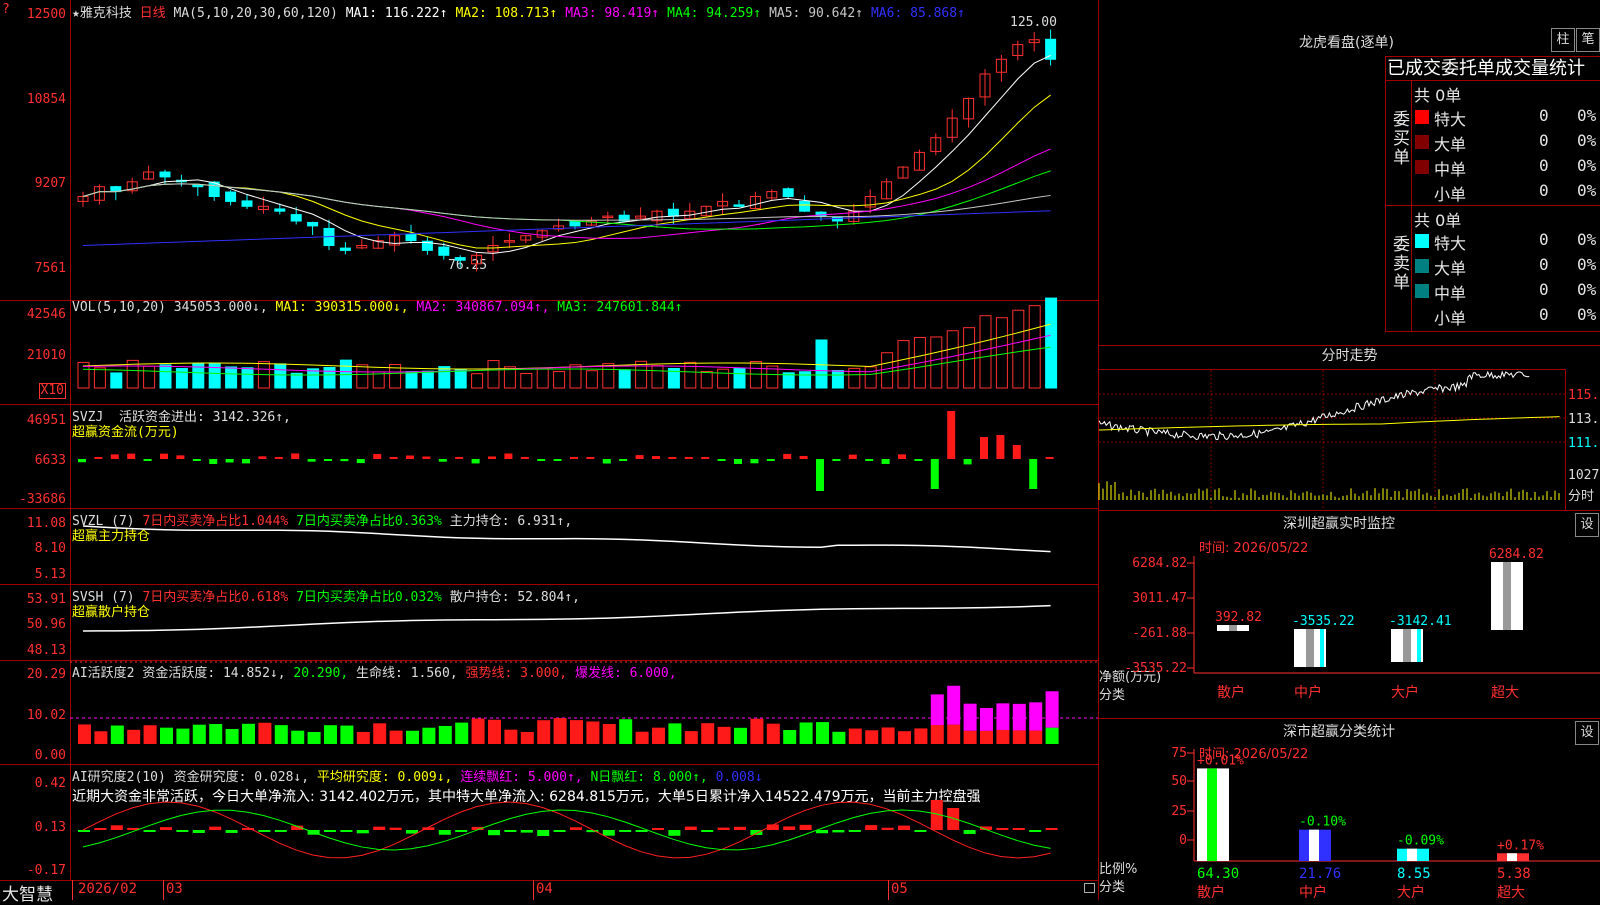  I want to click on lock-icon, so click(1089, 888).